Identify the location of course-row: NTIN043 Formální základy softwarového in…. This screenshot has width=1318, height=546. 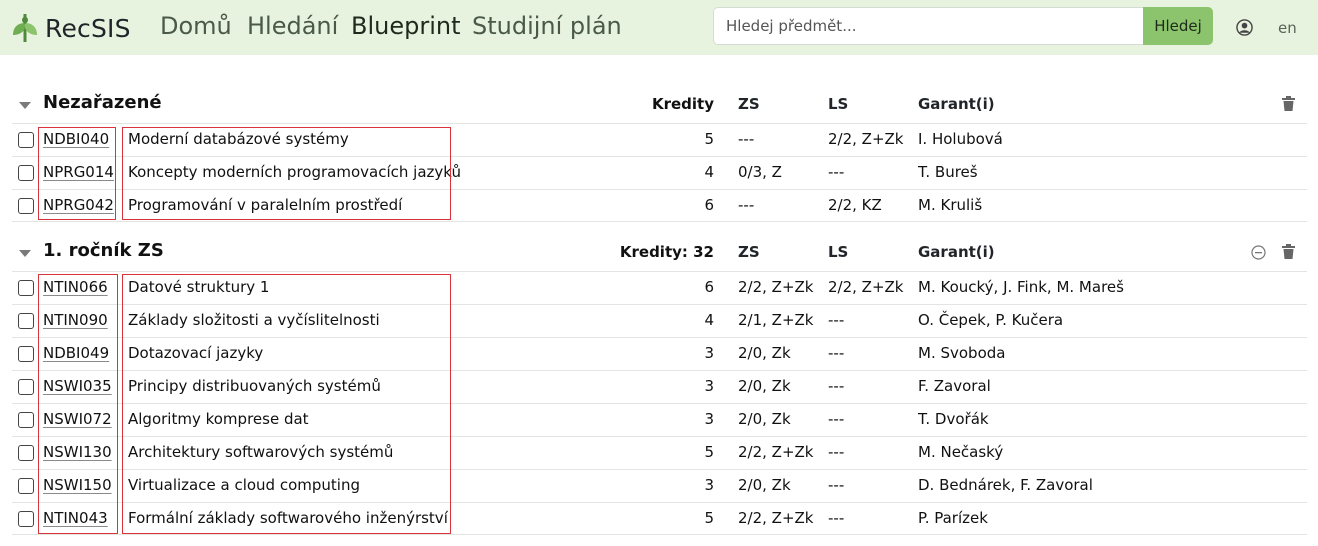
(659, 518).